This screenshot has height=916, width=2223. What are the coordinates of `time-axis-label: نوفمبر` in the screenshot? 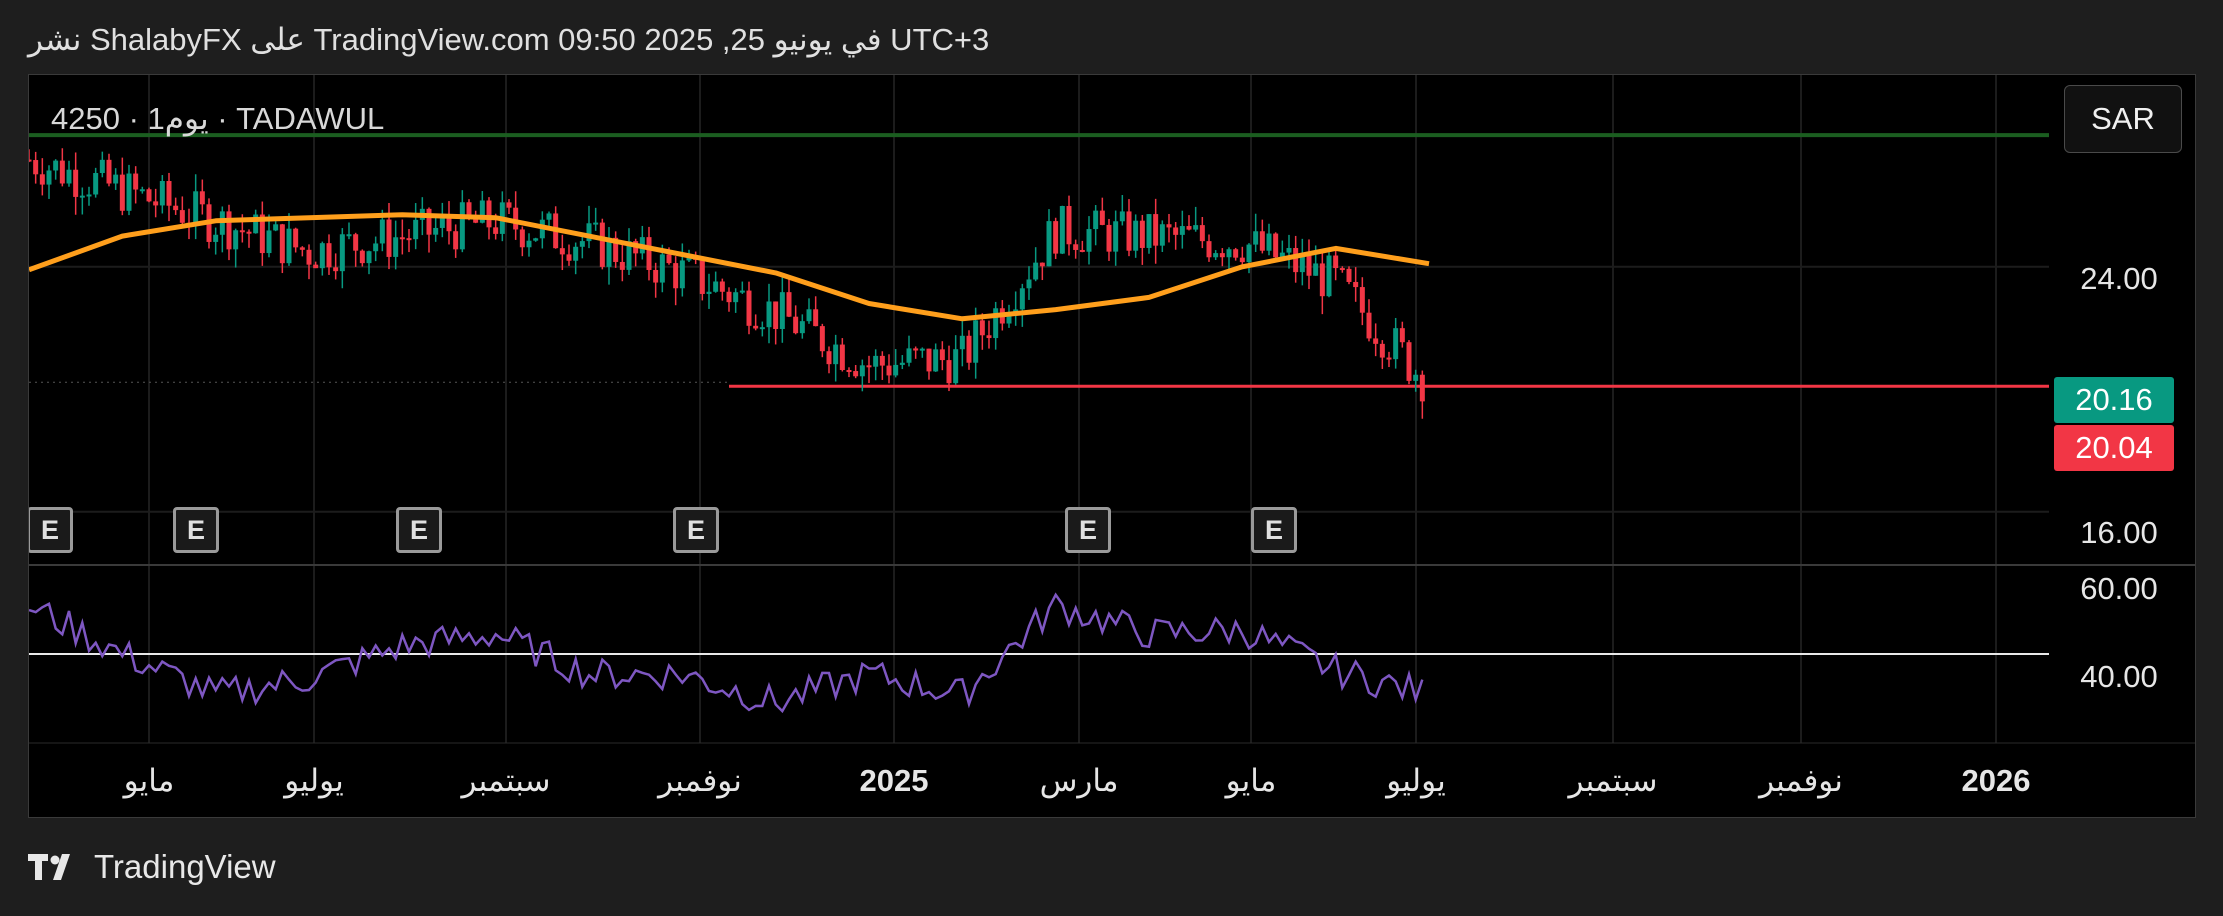 It's located at (1801, 780).